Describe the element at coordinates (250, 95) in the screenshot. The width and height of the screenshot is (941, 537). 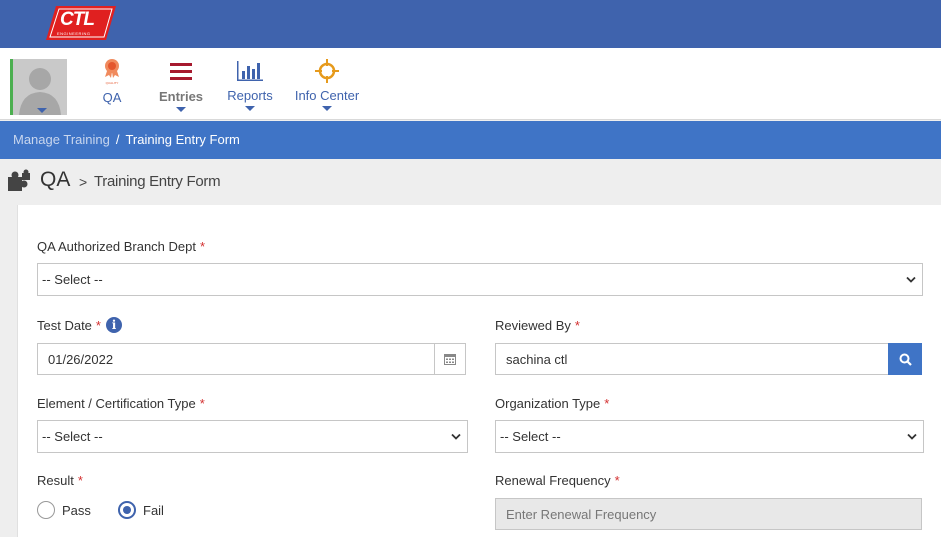
I see `nav-reports-label: Reports` at that location.